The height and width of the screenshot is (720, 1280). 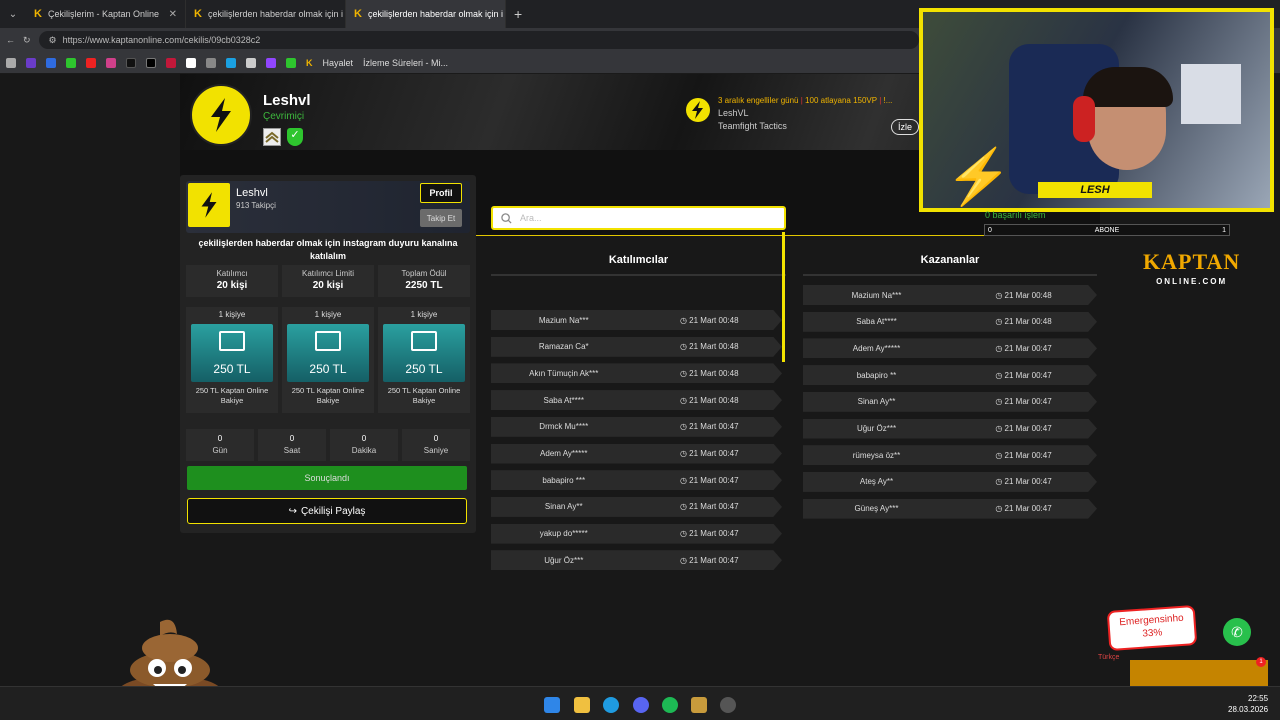 I want to click on watch-button: İzle, so click(x=905, y=127).